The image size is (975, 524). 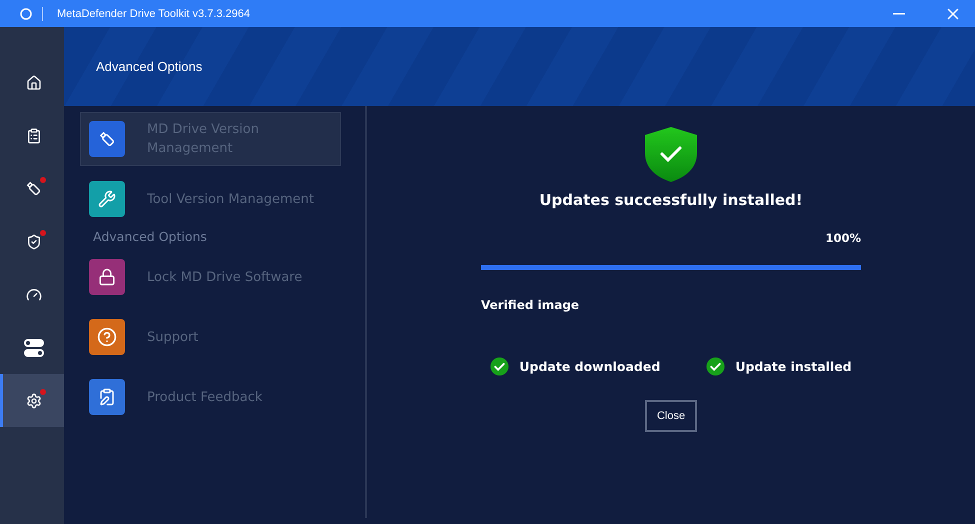 What do you see at coordinates (589, 366) in the screenshot?
I see `step-label: Update downloaded` at bounding box center [589, 366].